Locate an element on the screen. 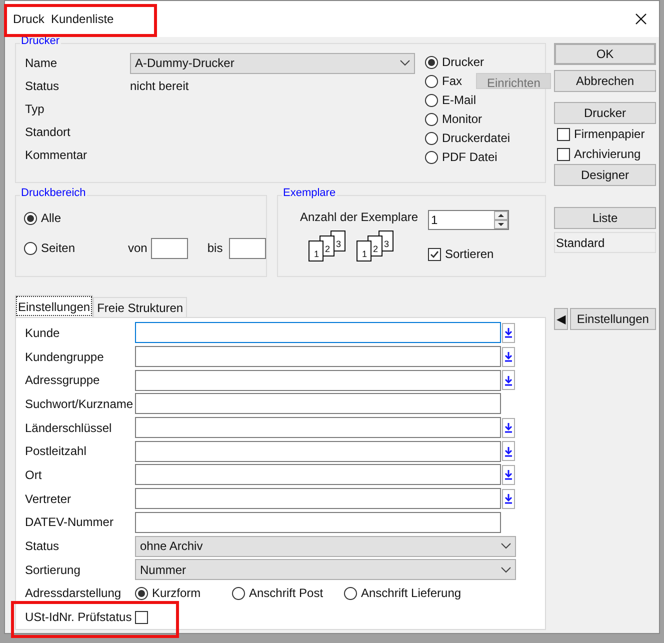 The width and height of the screenshot is (664, 643). copies-spinner: 1 is located at coordinates (468, 220).